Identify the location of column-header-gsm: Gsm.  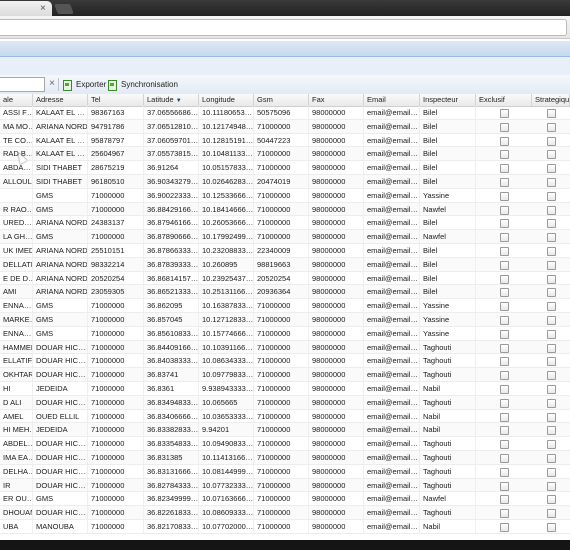
(281, 100).